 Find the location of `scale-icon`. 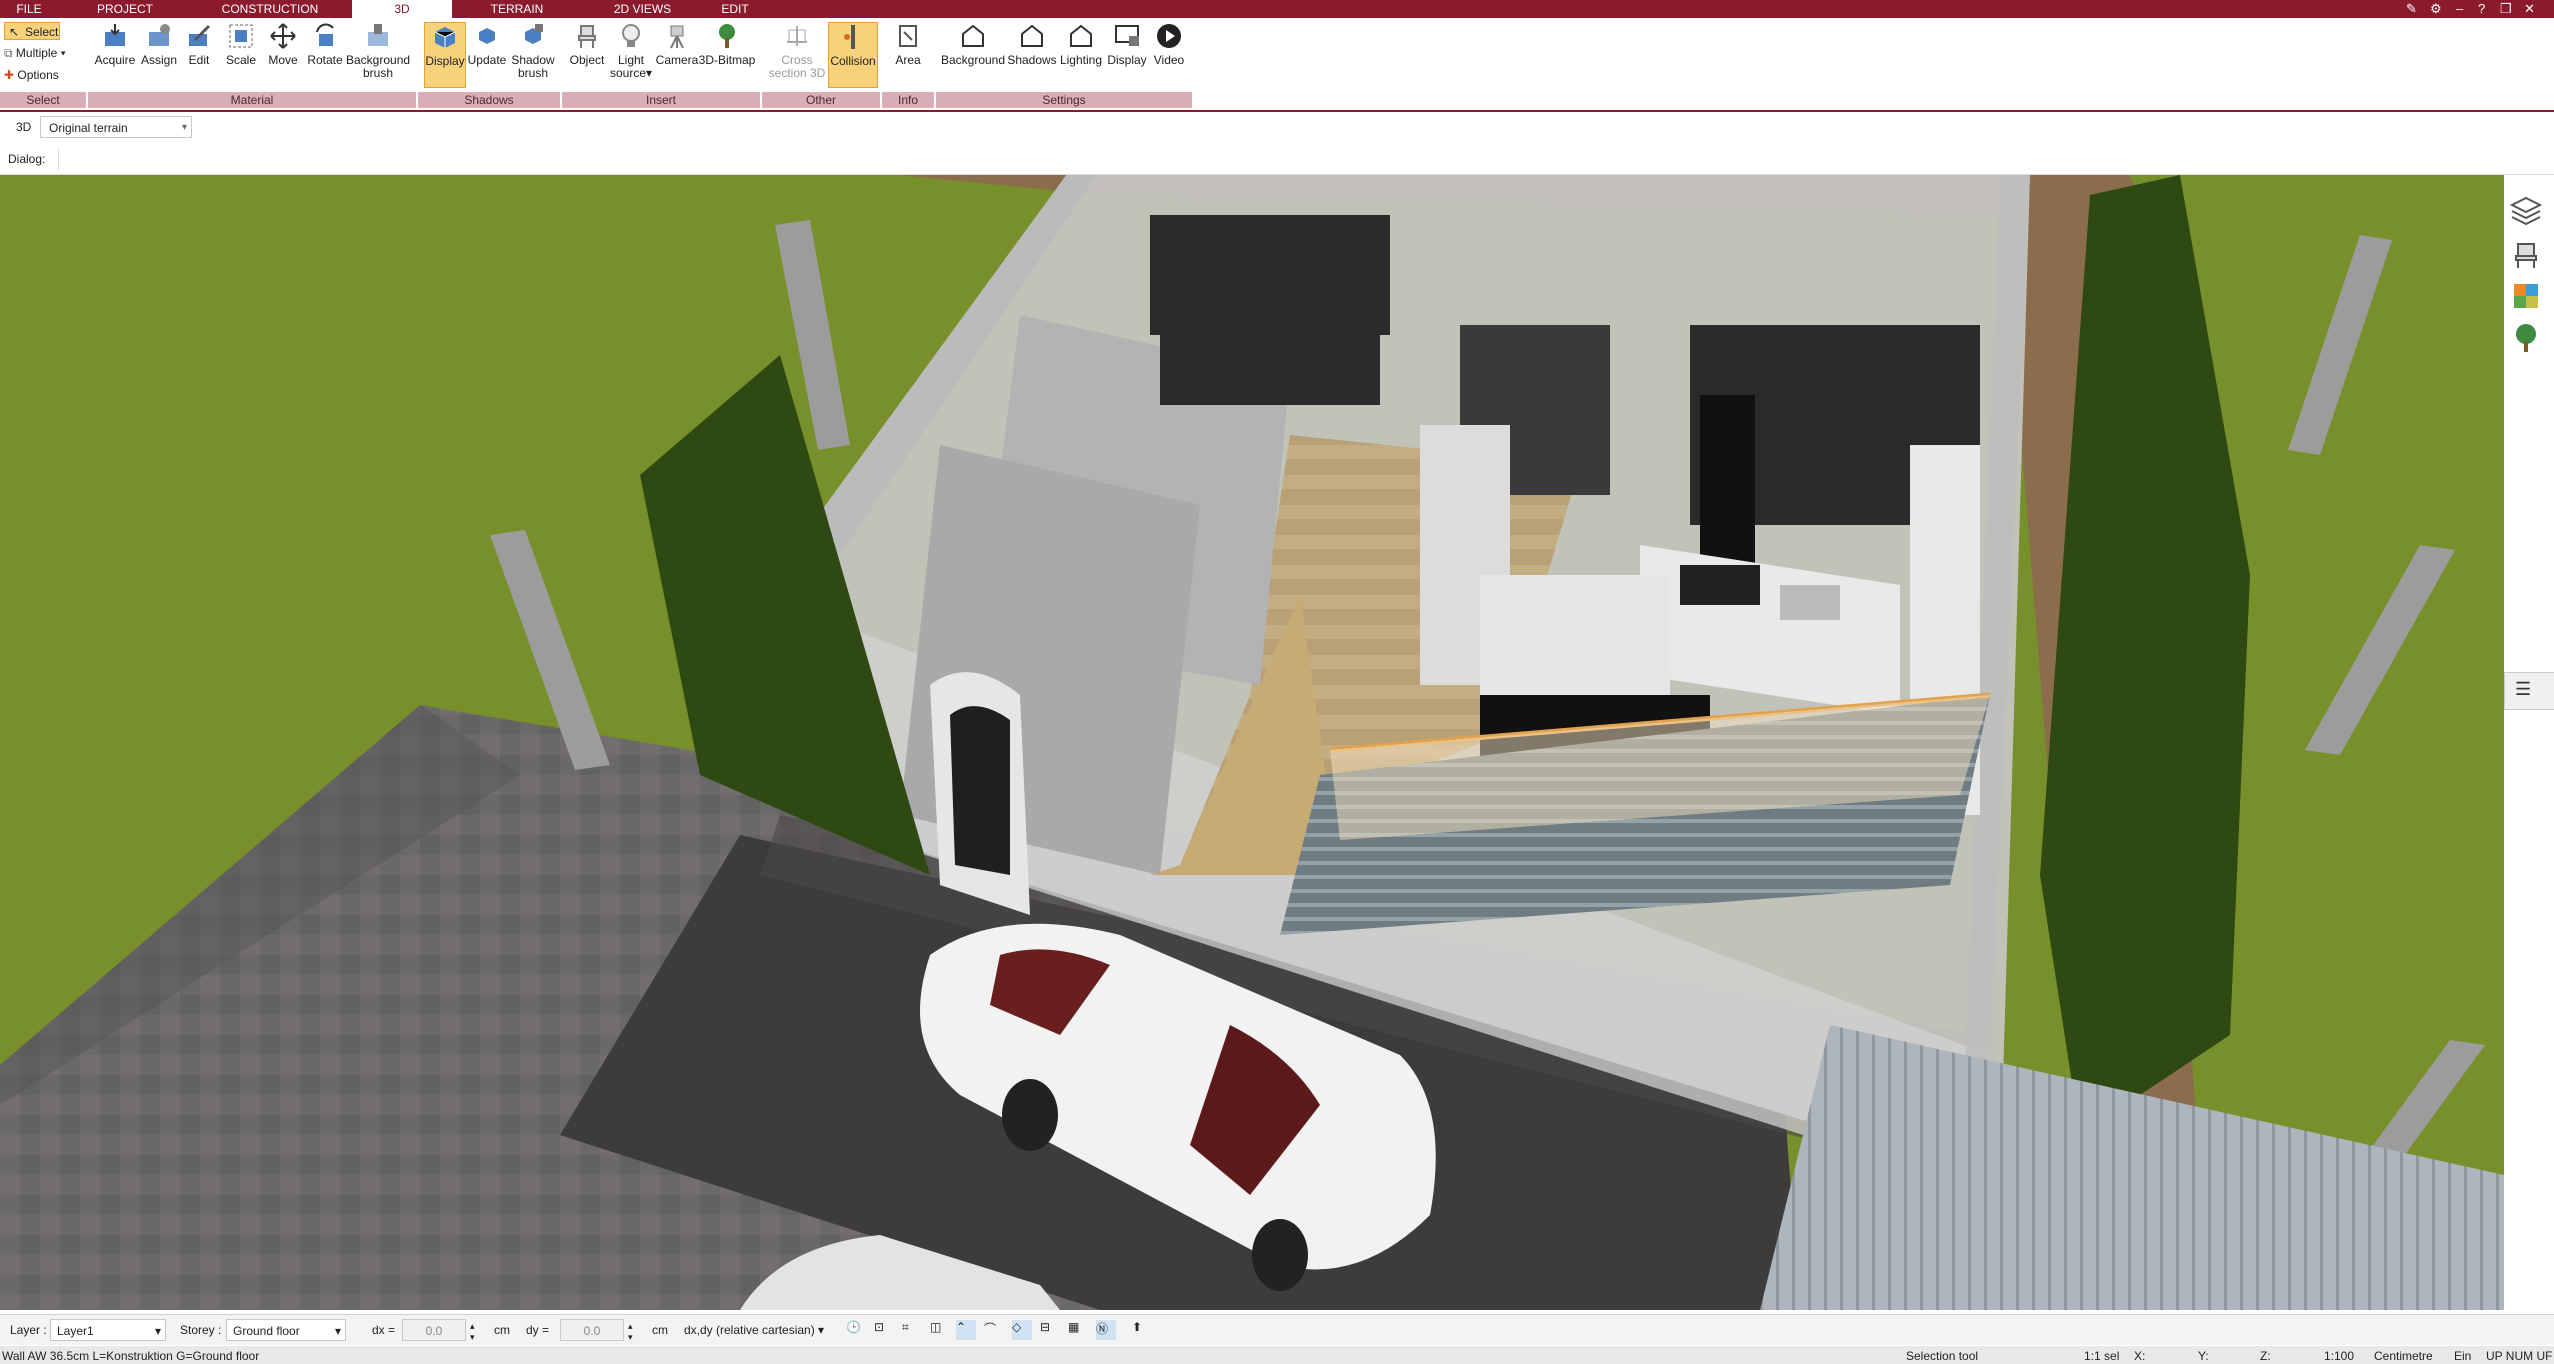

scale-icon is located at coordinates (241, 36).